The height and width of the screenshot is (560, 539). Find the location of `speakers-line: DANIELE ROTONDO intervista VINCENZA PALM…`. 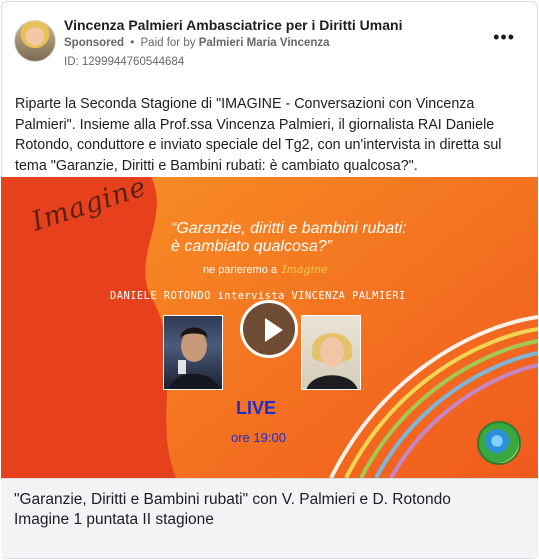

speakers-line: DANIELE ROTONDO intervista VINCENZA PALM… is located at coordinates (258, 296).